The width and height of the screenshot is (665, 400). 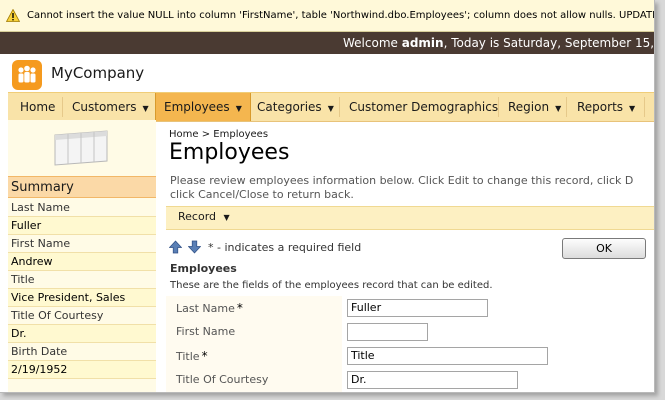 What do you see at coordinates (222, 379) in the screenshot?
I see `field-label-title-of-courtesy: Title Of Courtesy` at bounding box center [222, 379].